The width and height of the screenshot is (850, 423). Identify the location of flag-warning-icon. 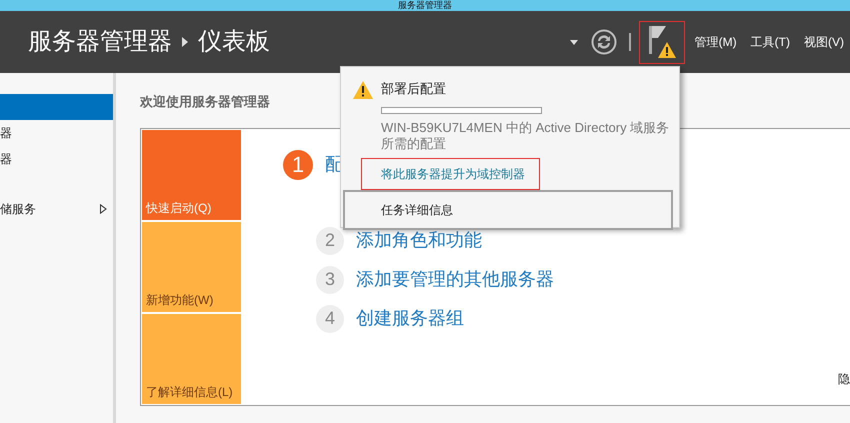
(661, 42).